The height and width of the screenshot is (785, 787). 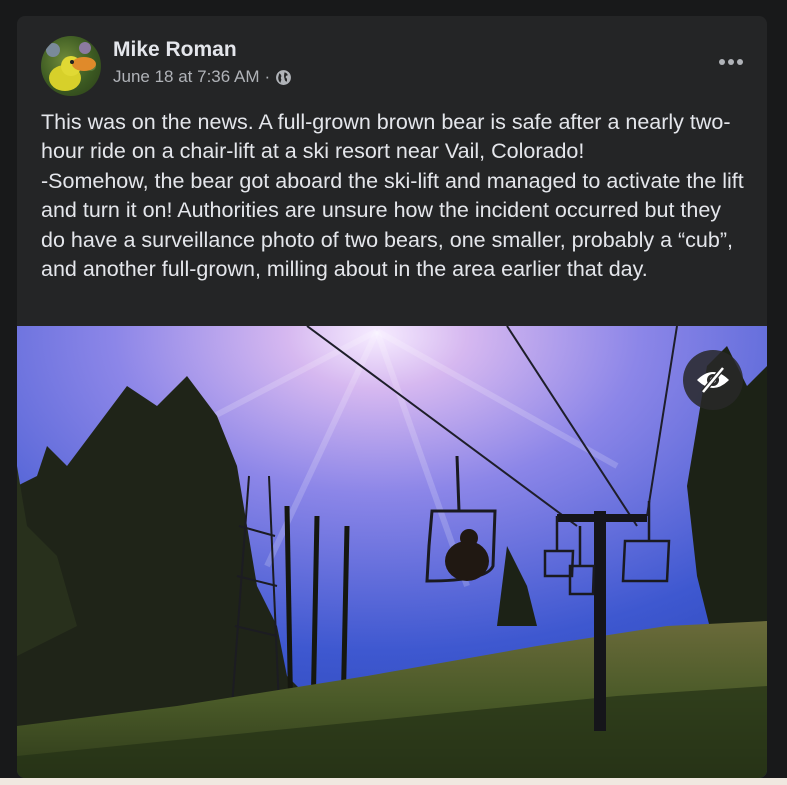 I want to click on post-meta: June 18 at 7:36 AM ·, so click(x=202, y=77).